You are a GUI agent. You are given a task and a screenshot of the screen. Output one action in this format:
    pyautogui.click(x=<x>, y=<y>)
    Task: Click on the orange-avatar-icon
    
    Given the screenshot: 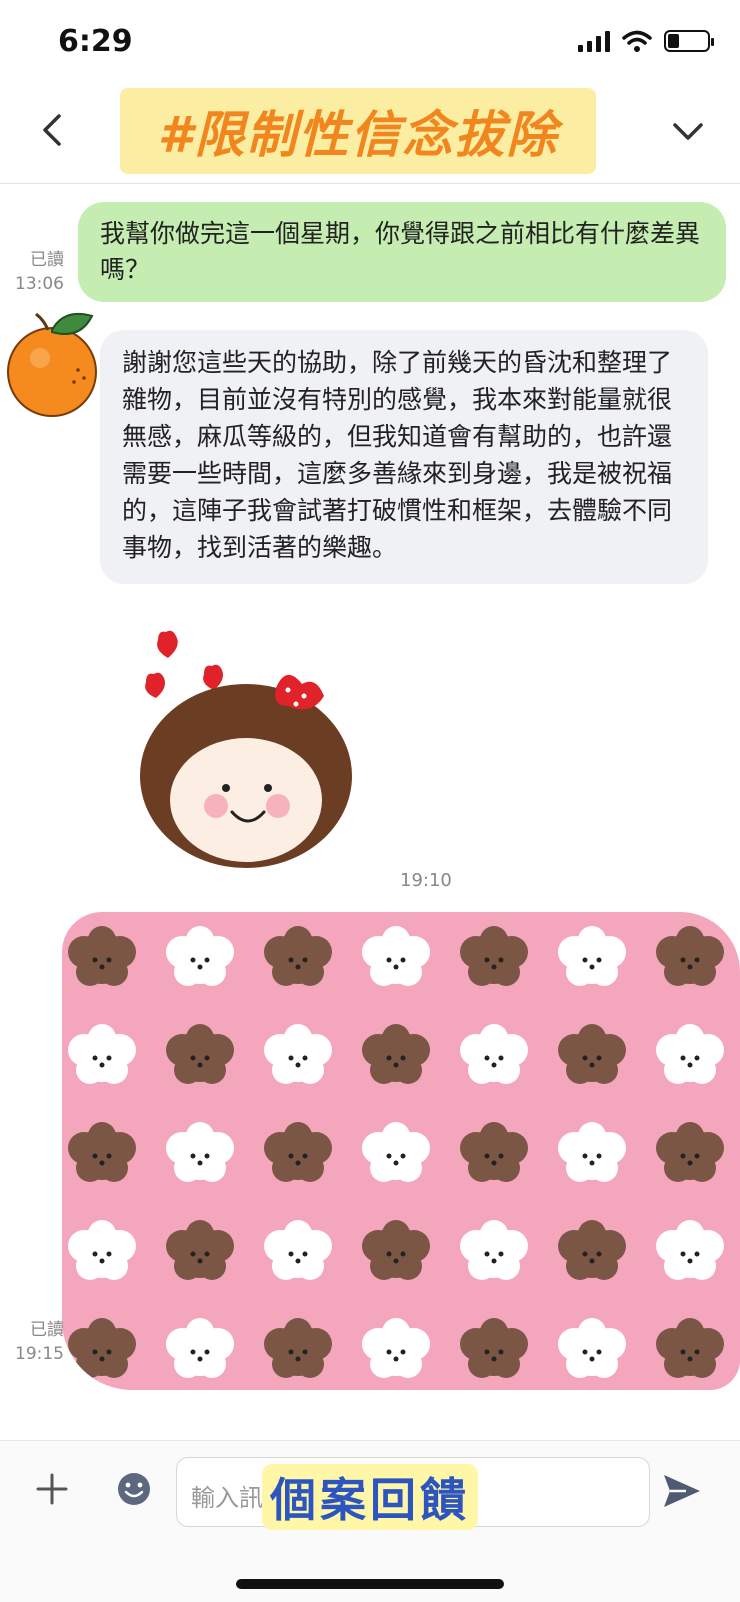 What is the action you would take?
    pyautogui.click(x=56, y=365)
    